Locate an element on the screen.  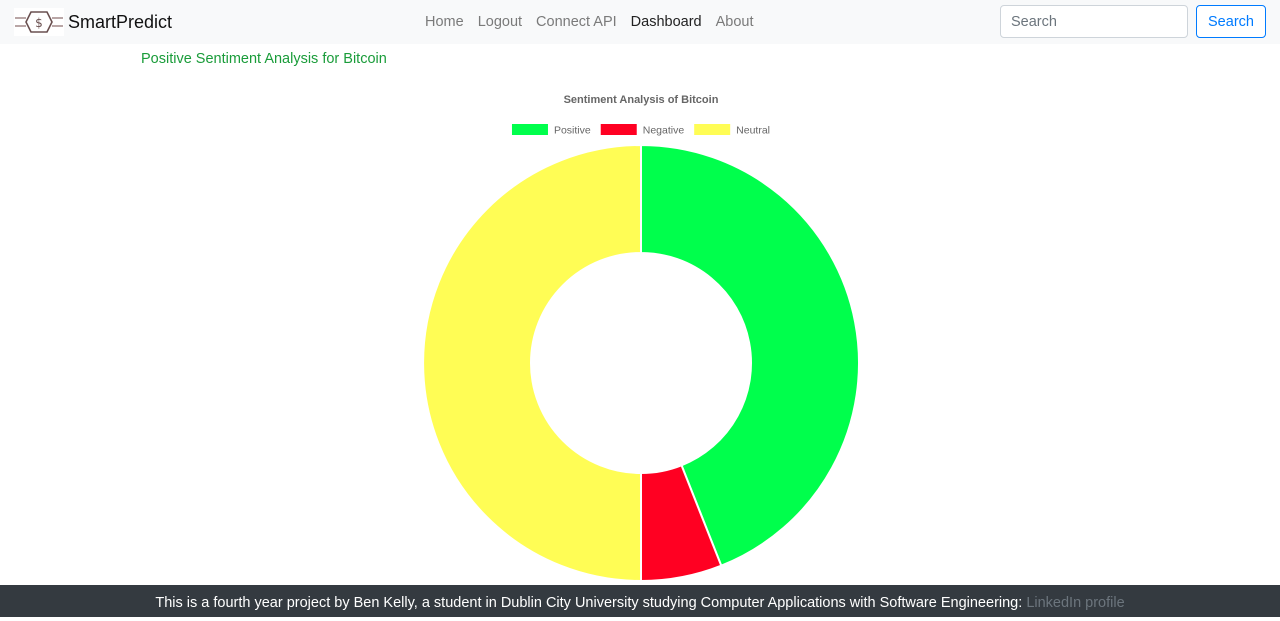
legend-label-negative: Negative is located at coordinates (664, 131).